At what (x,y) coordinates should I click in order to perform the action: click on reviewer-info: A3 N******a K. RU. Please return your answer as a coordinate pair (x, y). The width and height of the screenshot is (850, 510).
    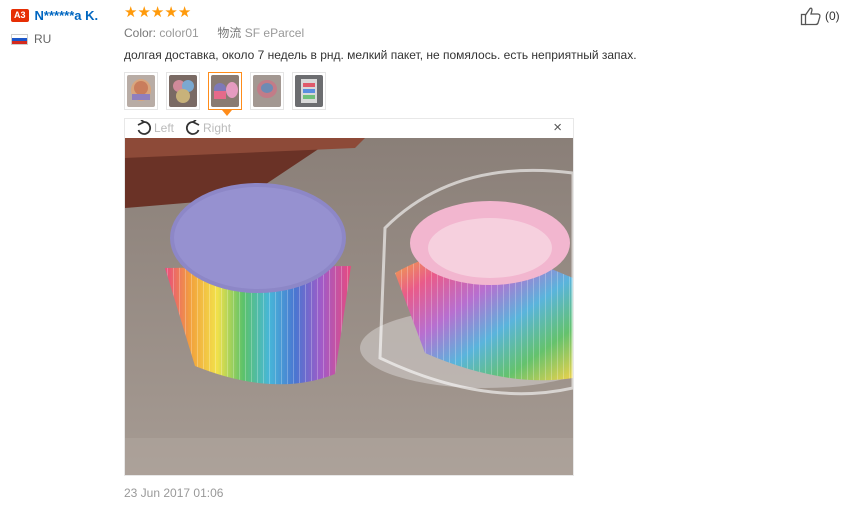
    Looking at the image, I should click on (66, 26).